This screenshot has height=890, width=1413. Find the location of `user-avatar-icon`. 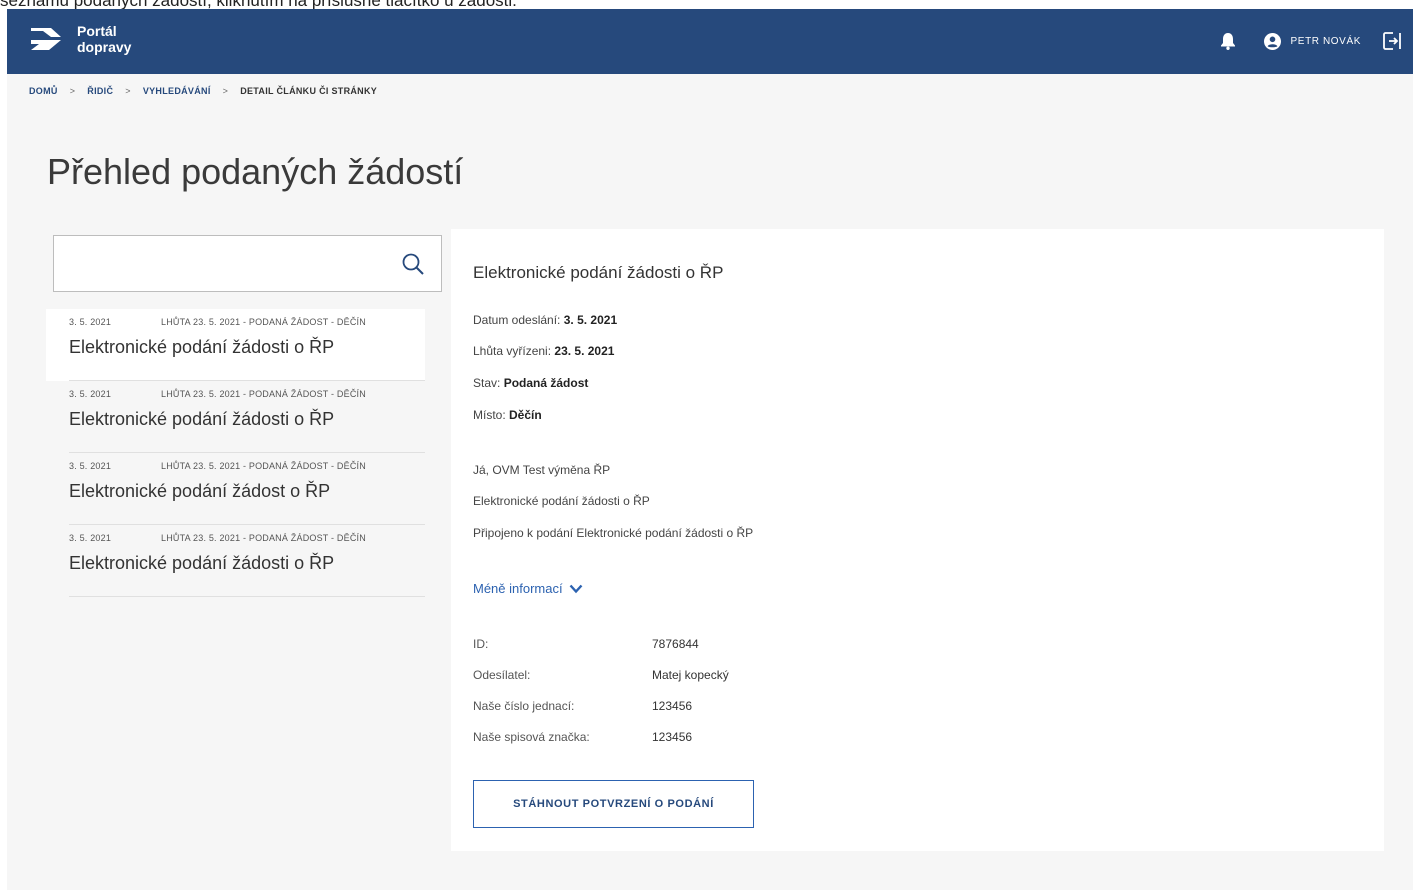

user-avatar-icon is located at coordinates (1272, 41).